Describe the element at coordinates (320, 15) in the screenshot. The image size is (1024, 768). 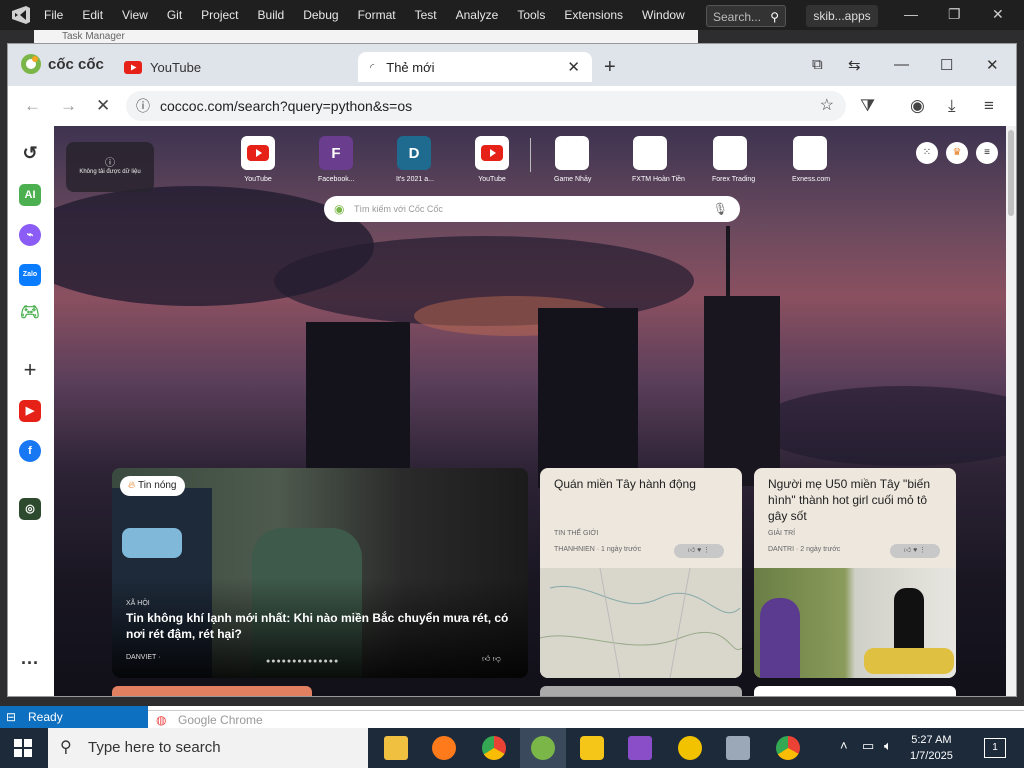
I see `menu-debug: Debug` at that location.